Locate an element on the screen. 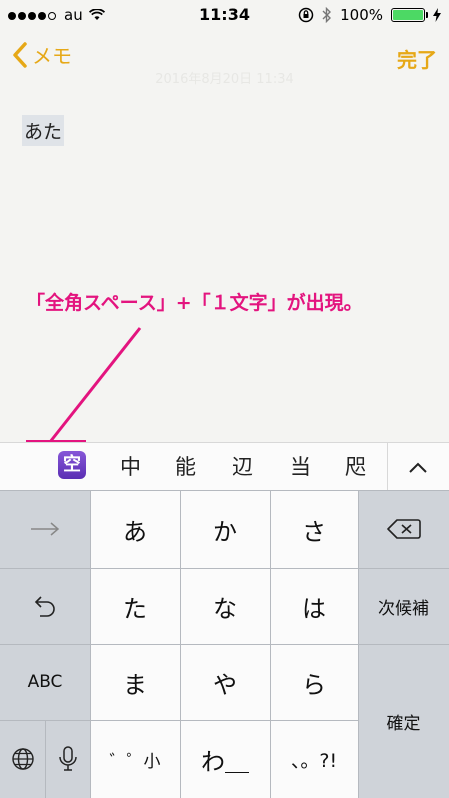 The width and height of the screenshot is (449, 798). chevron-left-icon is located at coordinates (20, 54).